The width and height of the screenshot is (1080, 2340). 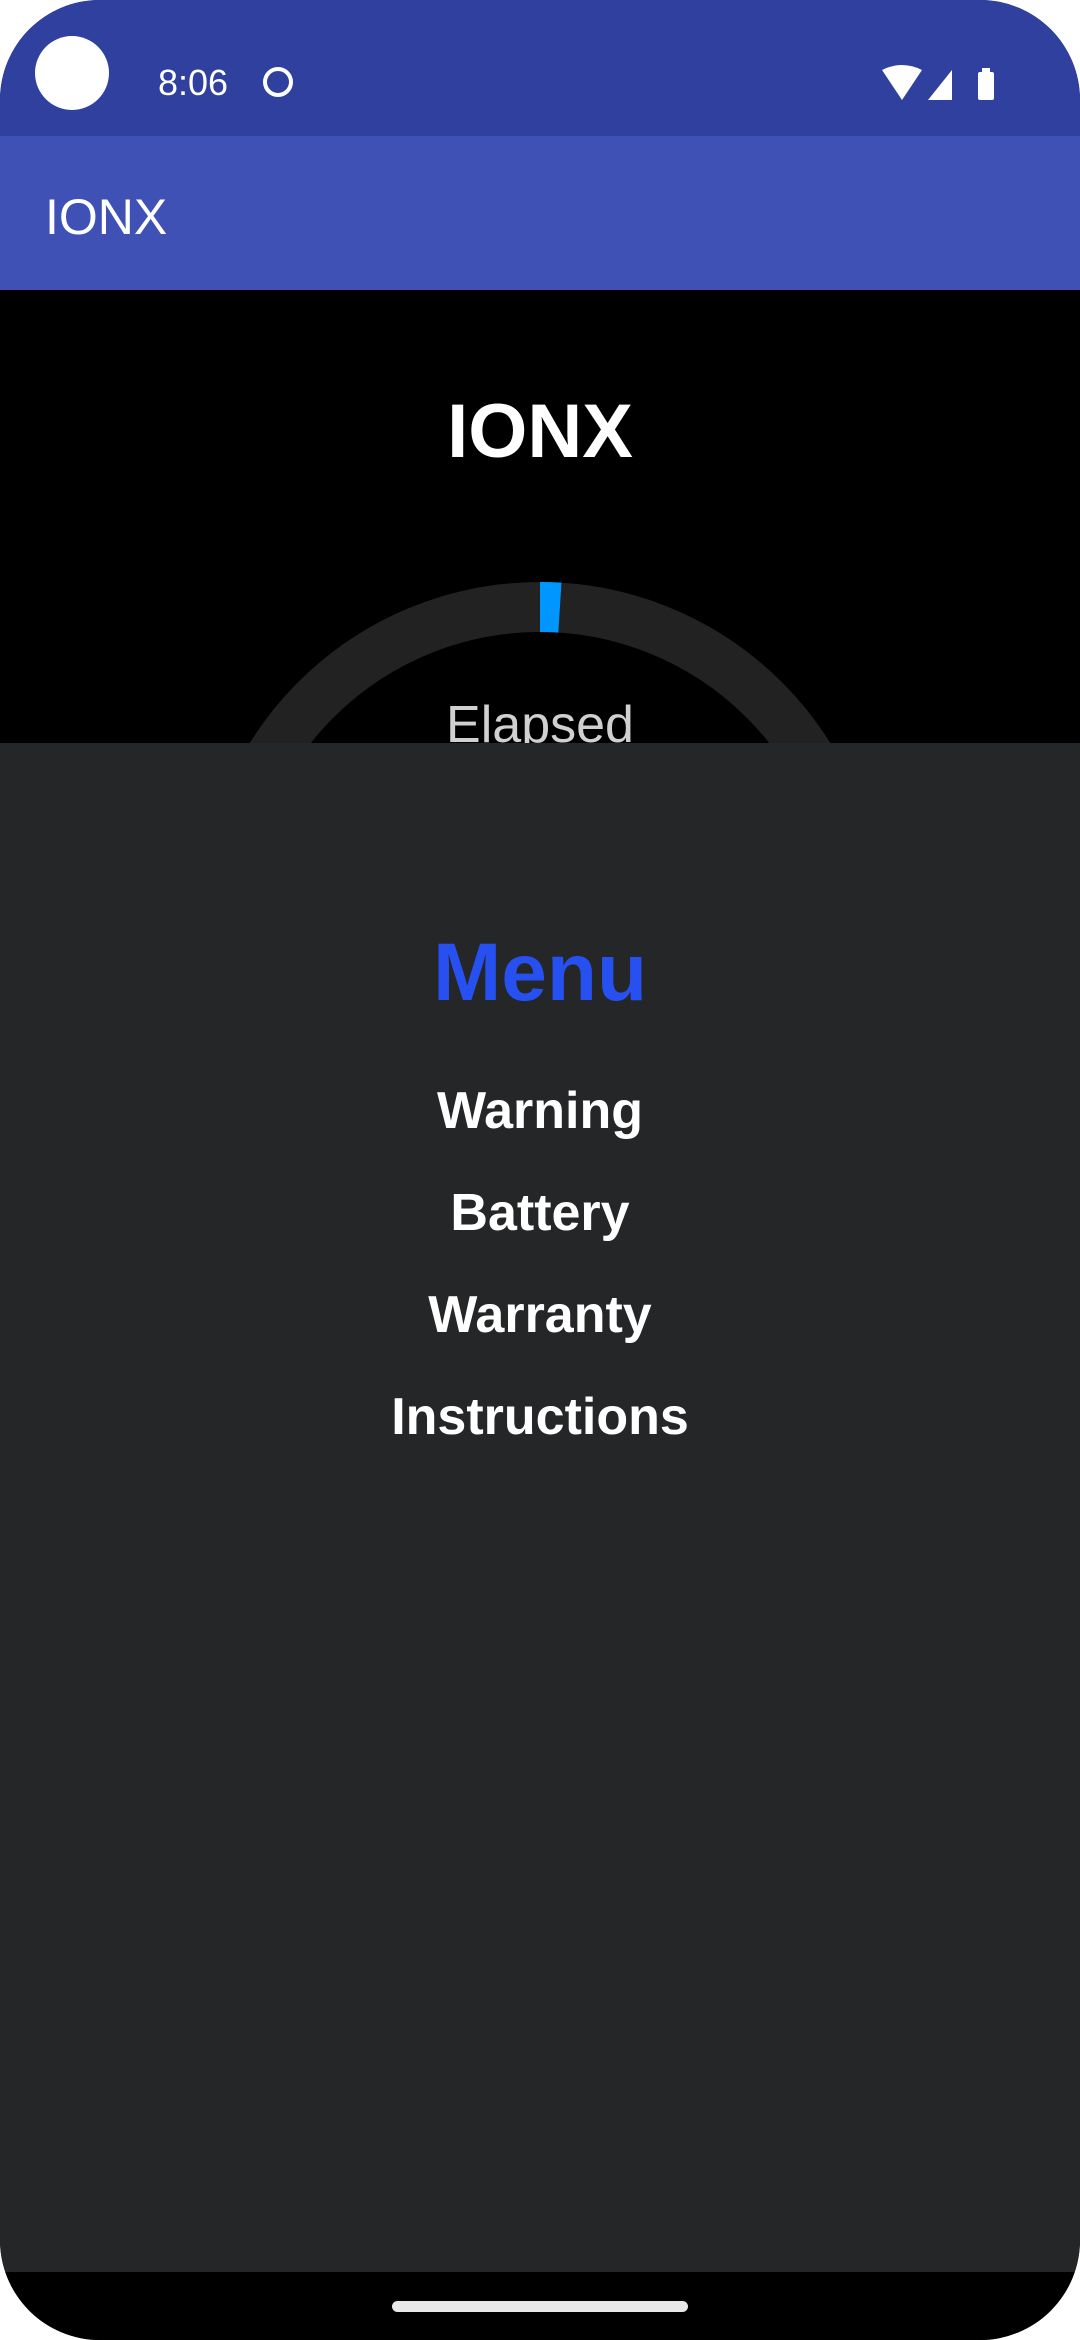 I want to click on menu-item-instructions: Instructions, so click(x=540, y=1417).